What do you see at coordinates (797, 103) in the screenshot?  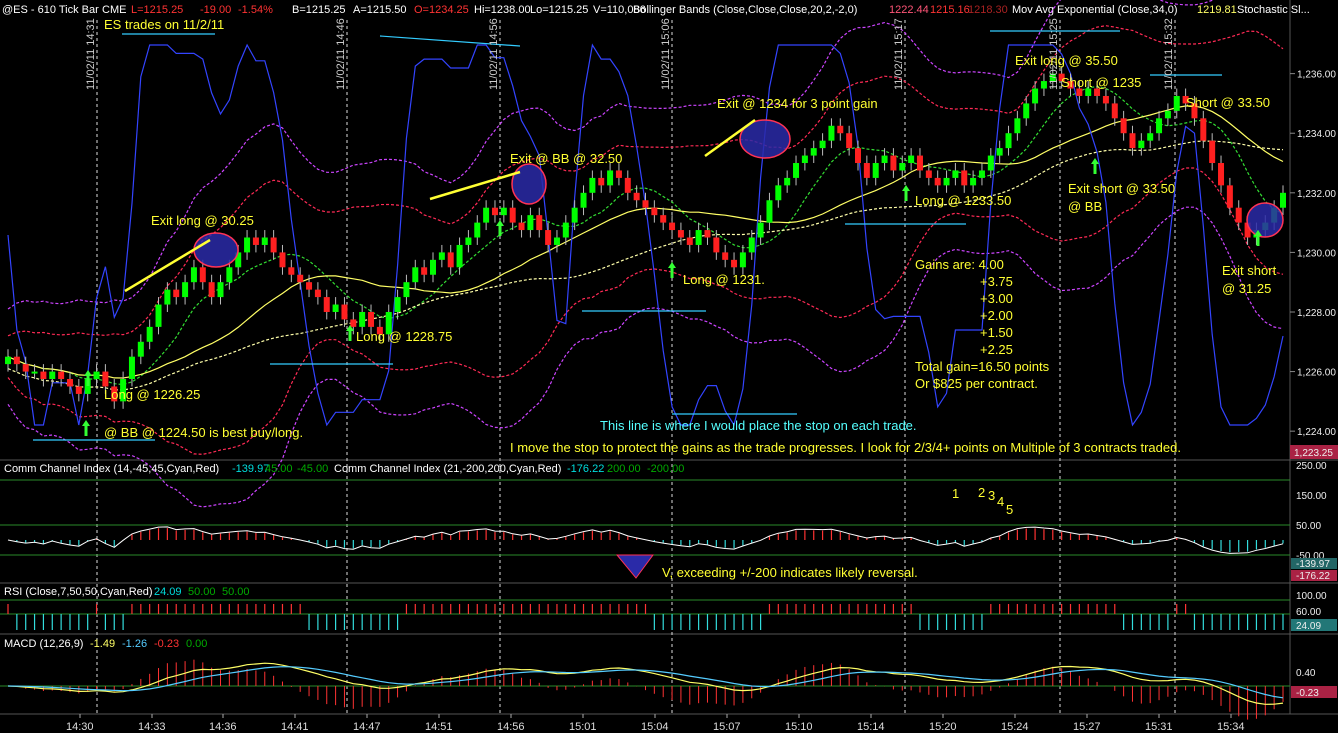 I see `label-exit-1234: Exit @ 1234 for 3 point gain` at bounding box center [797, 103].